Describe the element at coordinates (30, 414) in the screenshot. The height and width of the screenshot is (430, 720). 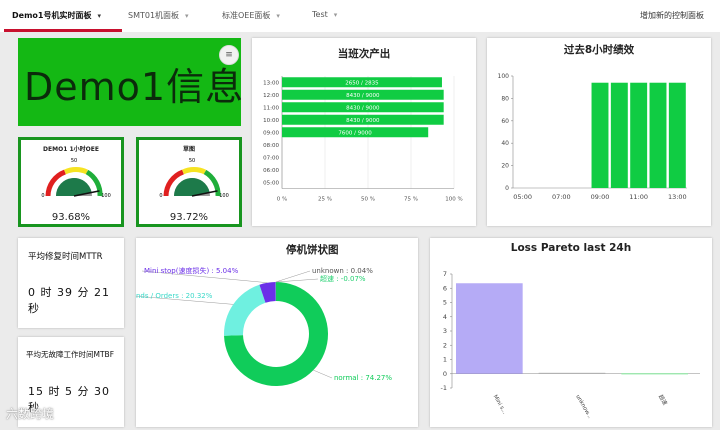
I see `watermark: 六数跨境` at that location.